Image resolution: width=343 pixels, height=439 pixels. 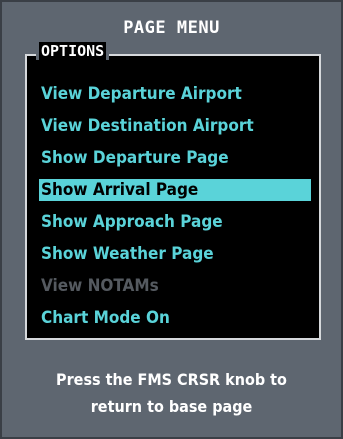 I want to click on options-label-text: OPTIONS, so click(x=73, y=51).